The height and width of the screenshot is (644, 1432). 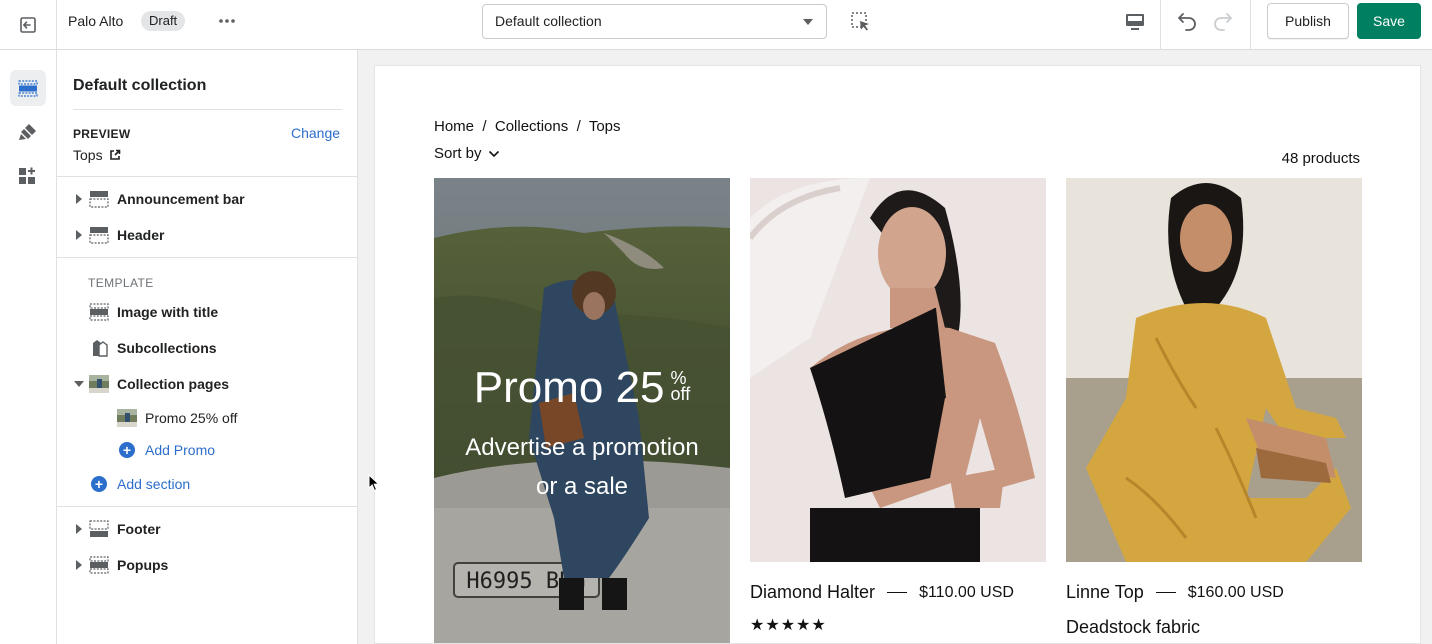 I want to click on mouse-cursor-icon, so click(x=374, y=483).